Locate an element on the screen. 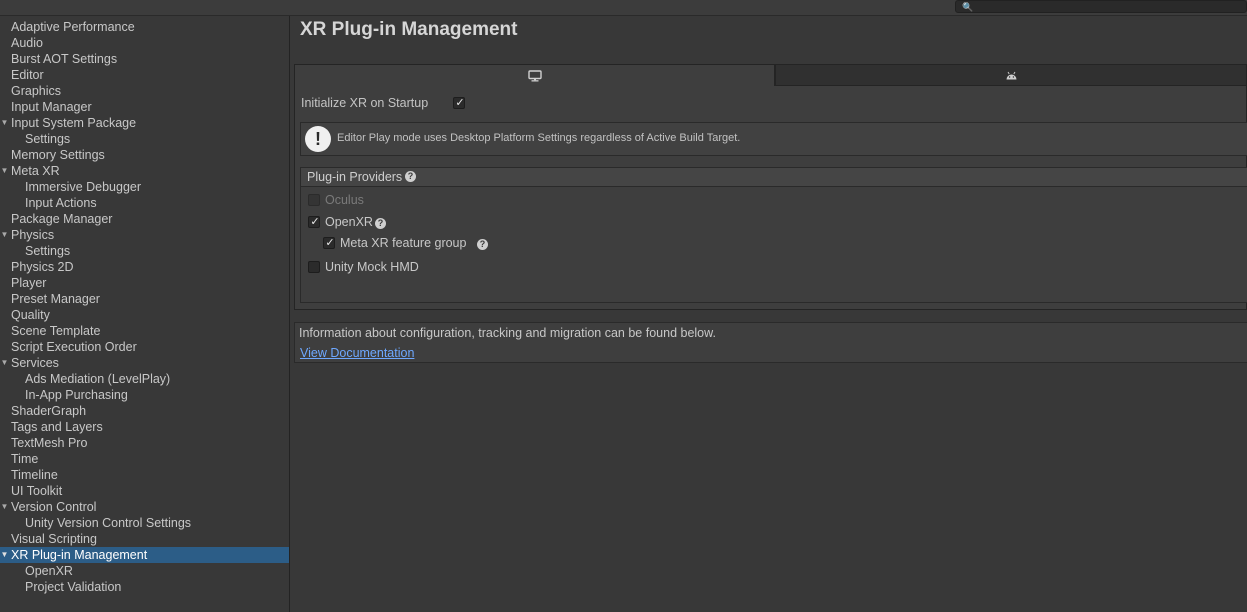 The width and height of the screenshot is (1247, 612). tab-desktop is located at coordinates (534, 75).